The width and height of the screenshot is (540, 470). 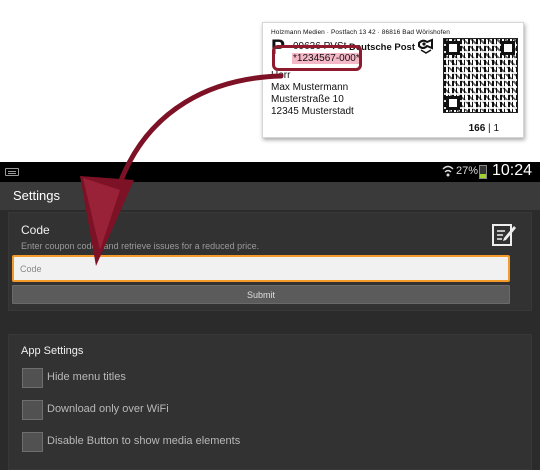 I want to click on datamatrix-code, so click(x=480, y=75).